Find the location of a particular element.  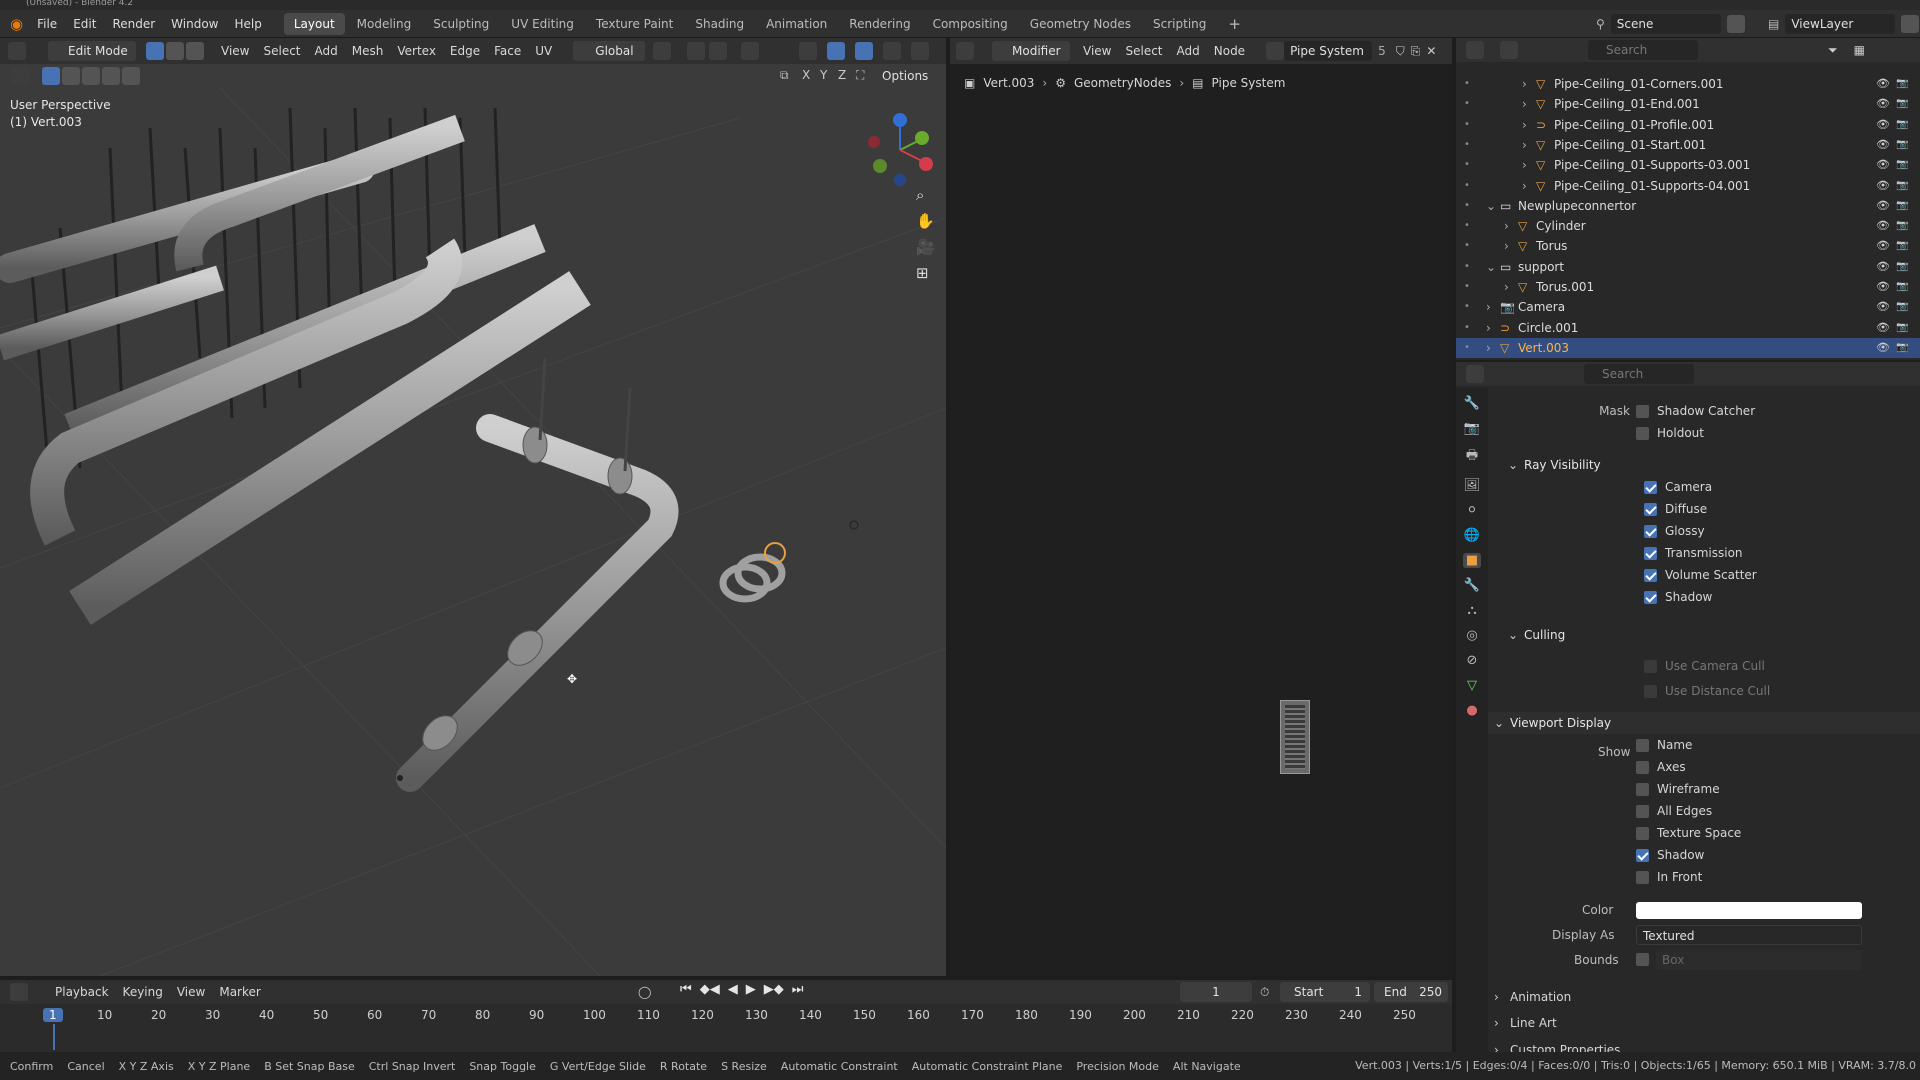

vp-menu-uv: UV is located at coordinates (543, 51).